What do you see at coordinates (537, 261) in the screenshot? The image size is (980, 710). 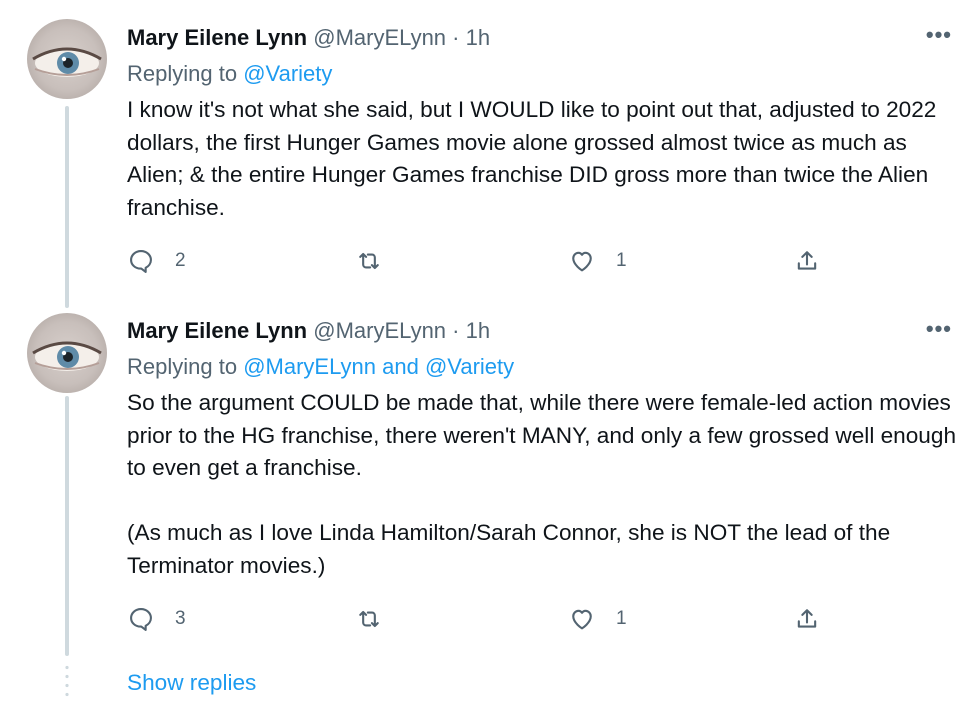 I see `tweet-actions: 2 1` at bounding box center [537, 261].